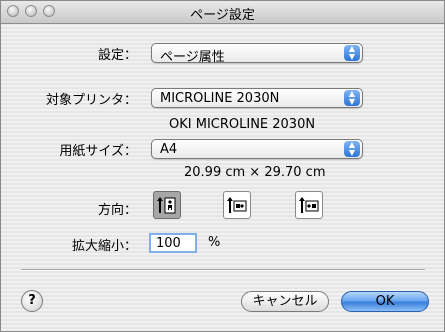 This screenshot has height=332, width=445. Describe the element at coordinates (104, 246) in the screenshot. I see `scale-label: 拡大縮小：` at that location.